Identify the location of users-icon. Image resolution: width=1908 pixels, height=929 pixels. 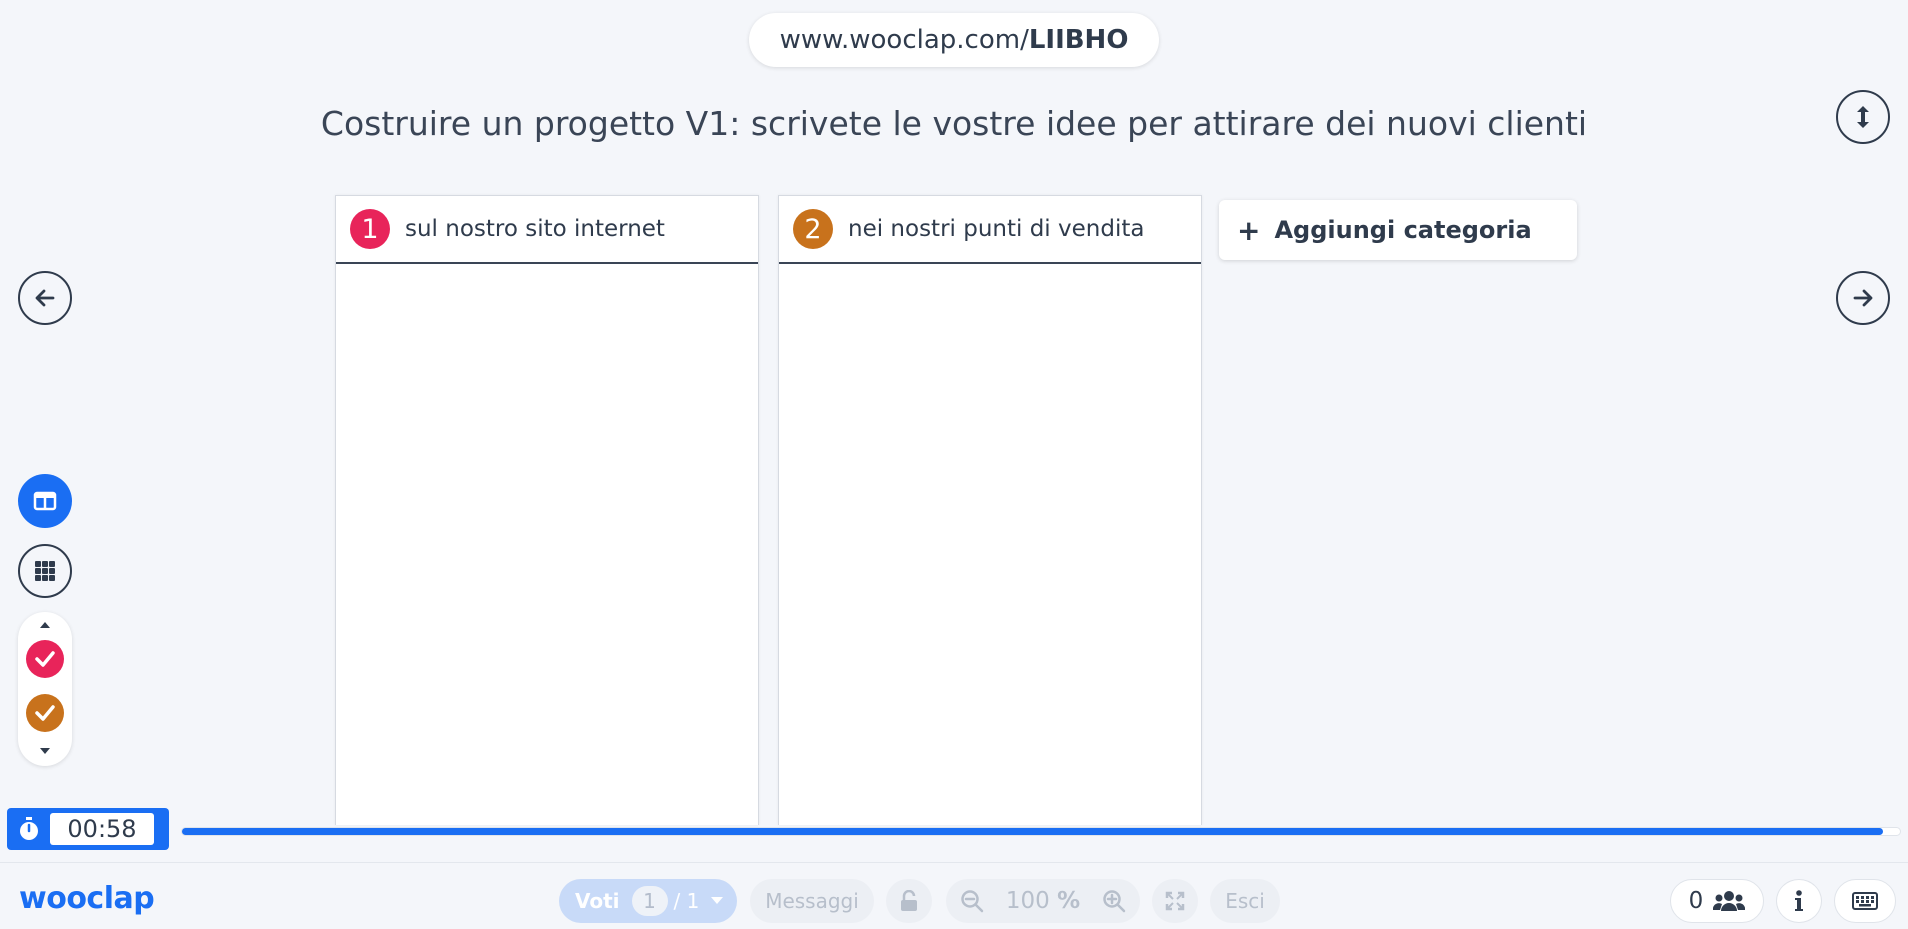
(1729, 901).